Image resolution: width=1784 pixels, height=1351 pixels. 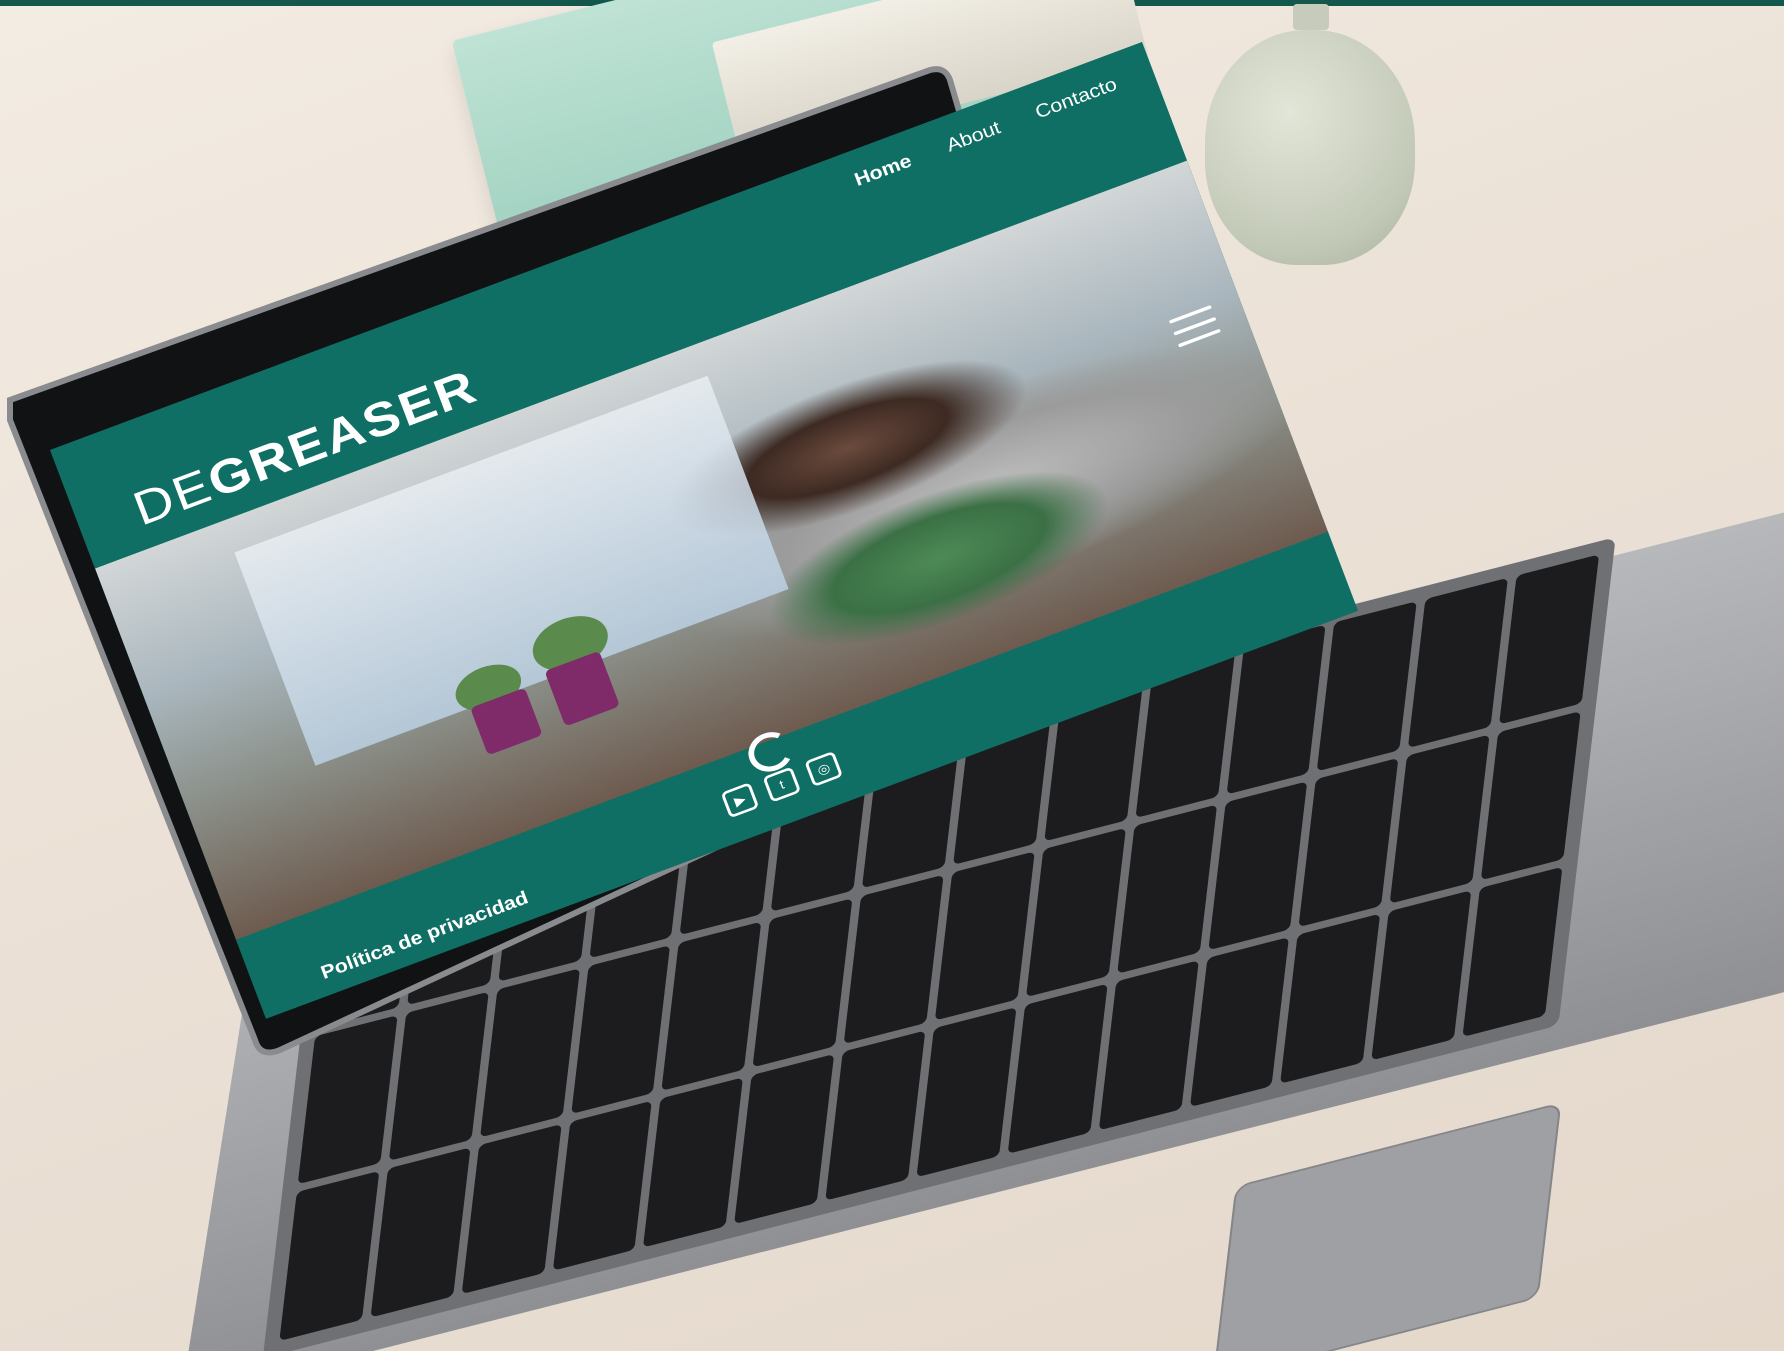 I want to click on youtube-icon: ▶, so click(x=740, y=800).